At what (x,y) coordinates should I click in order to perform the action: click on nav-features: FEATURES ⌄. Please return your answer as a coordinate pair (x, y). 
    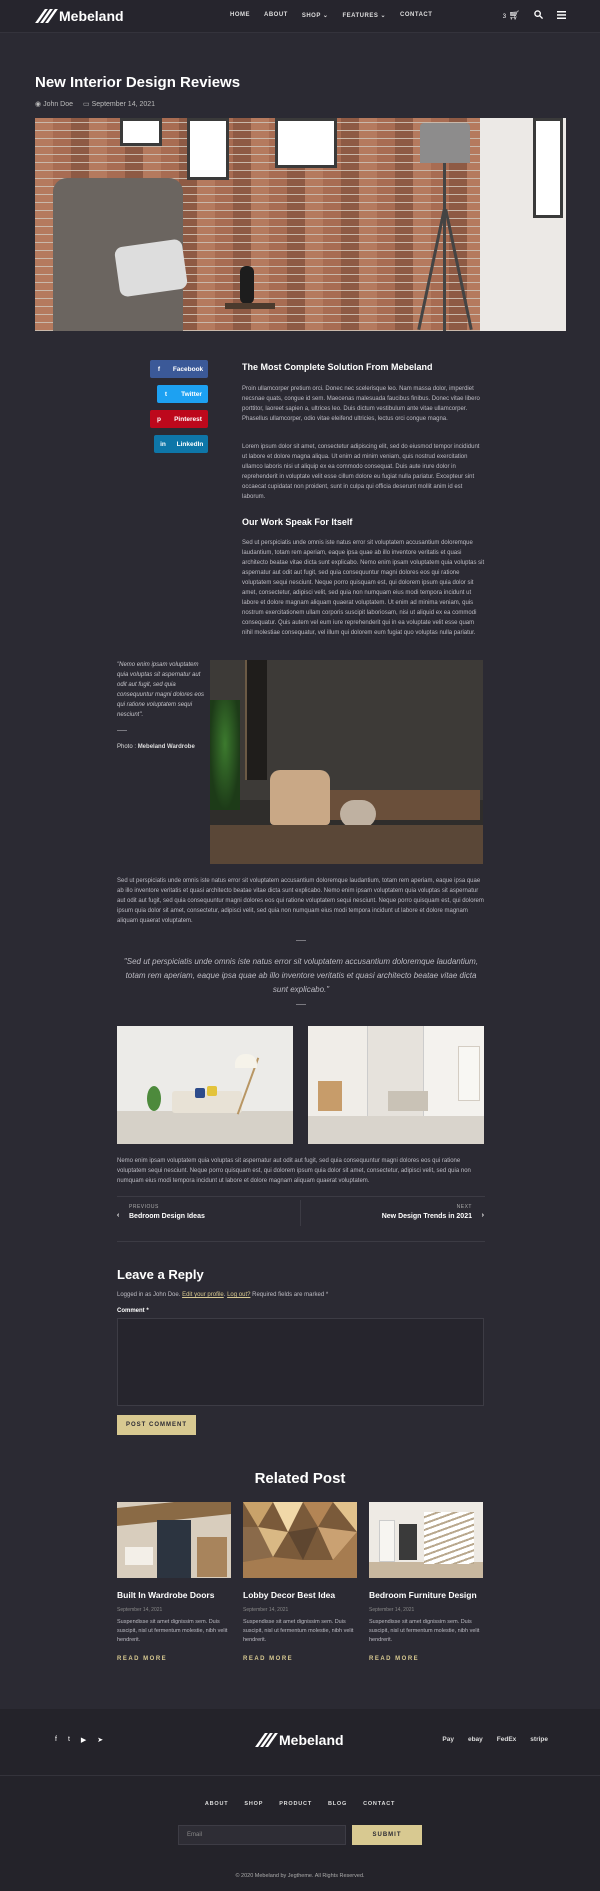
    Looking at the image, I should click on (364, 15).